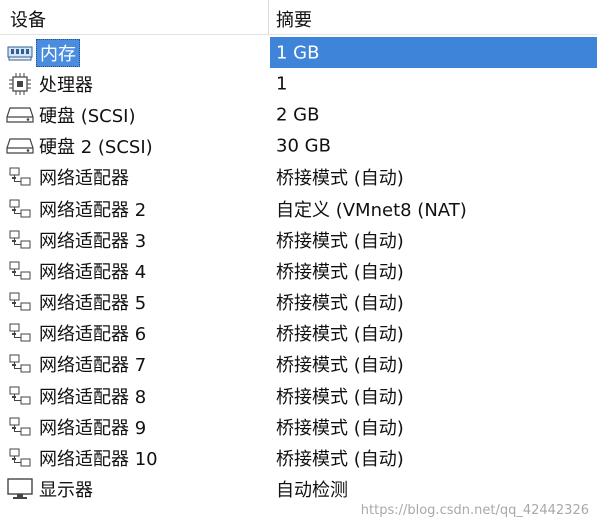 This screenshot has width=597, height=524. What do you see at coordinates (282, 84) in the screenshot?
I see `device-summary: 1` at bounding box center [282, 84].